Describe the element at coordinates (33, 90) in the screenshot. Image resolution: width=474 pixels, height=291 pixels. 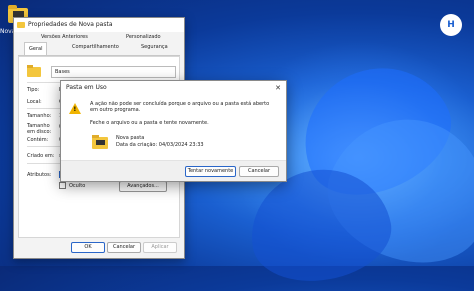
I see `type-label: Tipo:` at that location.